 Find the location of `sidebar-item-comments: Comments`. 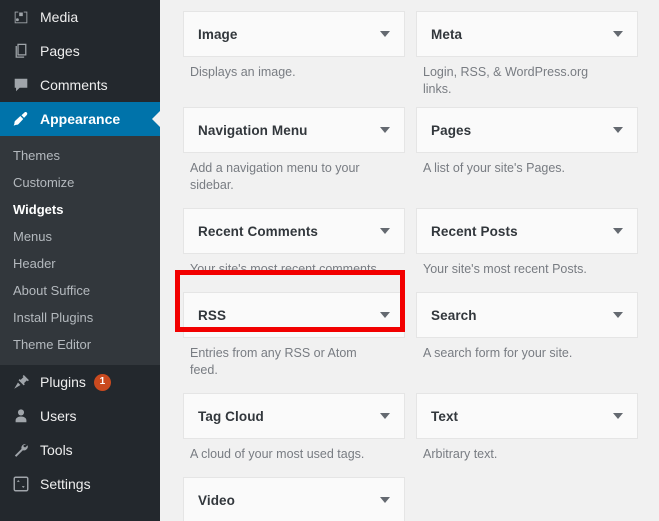

sidebar-item-comments: Comments is located at coordinates (80, 85).